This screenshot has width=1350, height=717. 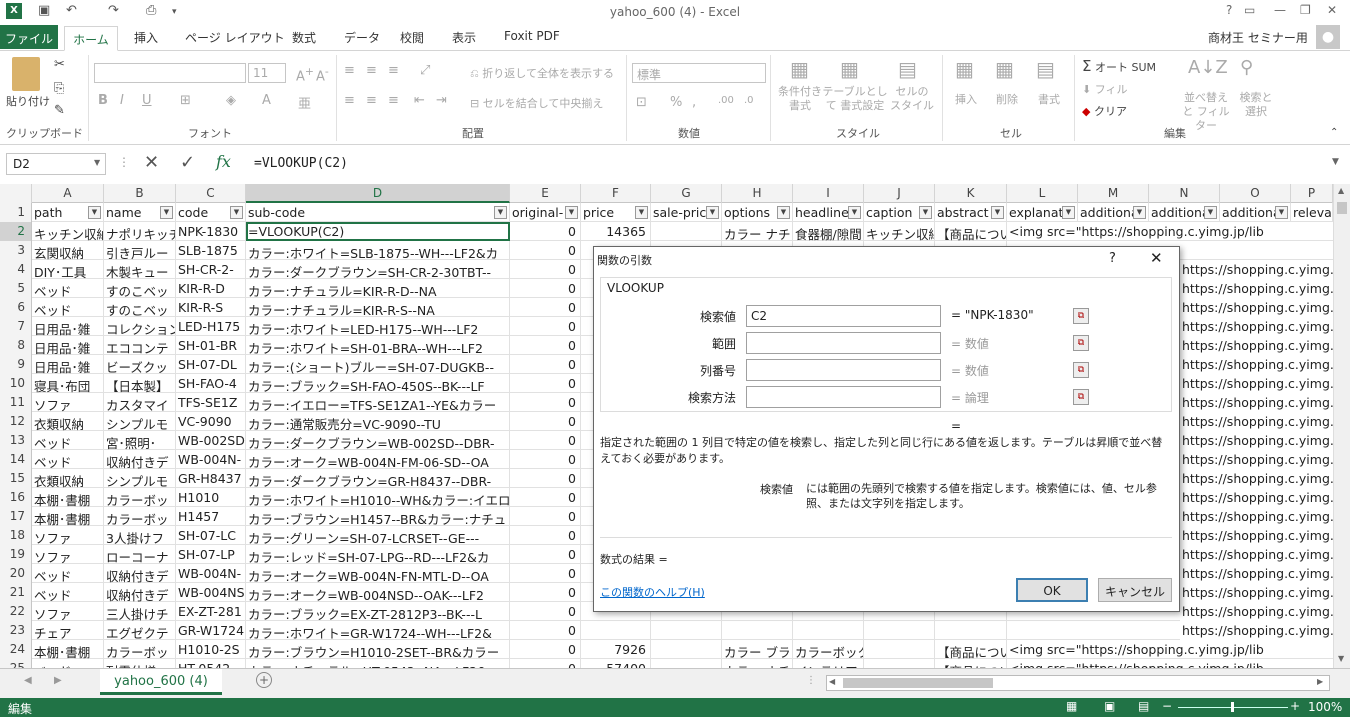 I want to click on tab-foxit-pdf: Foxit PDF, so click(x=532, y=36).